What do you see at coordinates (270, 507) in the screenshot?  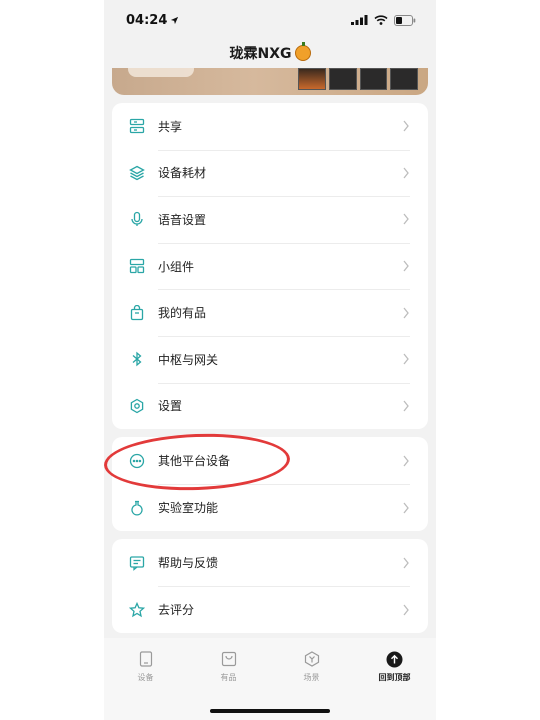 I see `menu-item-lab-features: 实验室功能` at bounding box center [270, 507].